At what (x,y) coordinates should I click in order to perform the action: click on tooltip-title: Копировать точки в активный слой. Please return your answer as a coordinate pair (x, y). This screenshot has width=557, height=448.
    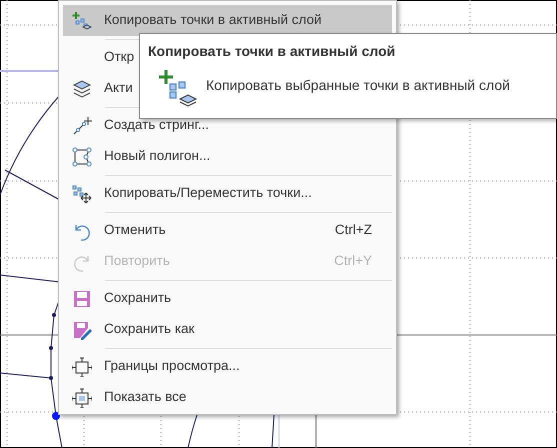
    Looking at the image, I should click on (272, 51).